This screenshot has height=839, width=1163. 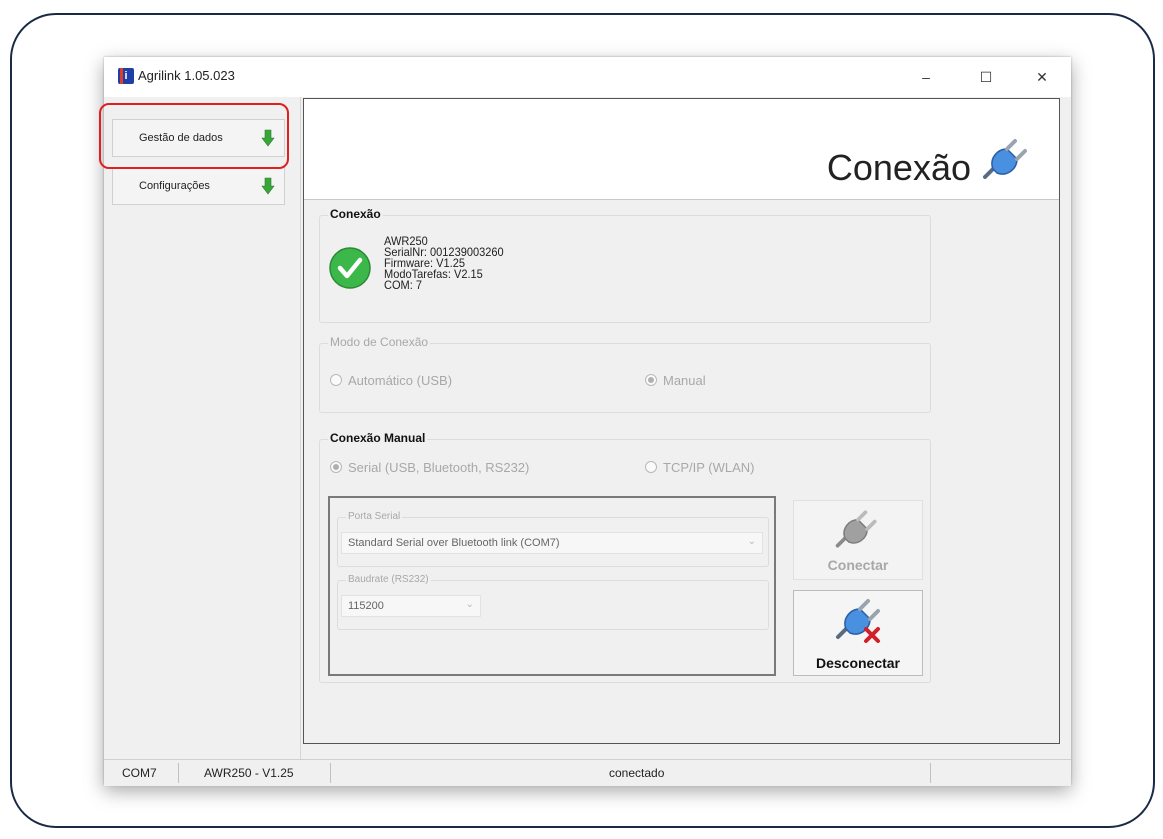 I want to click on close-button: ✕, so click(x=1042, y=77).